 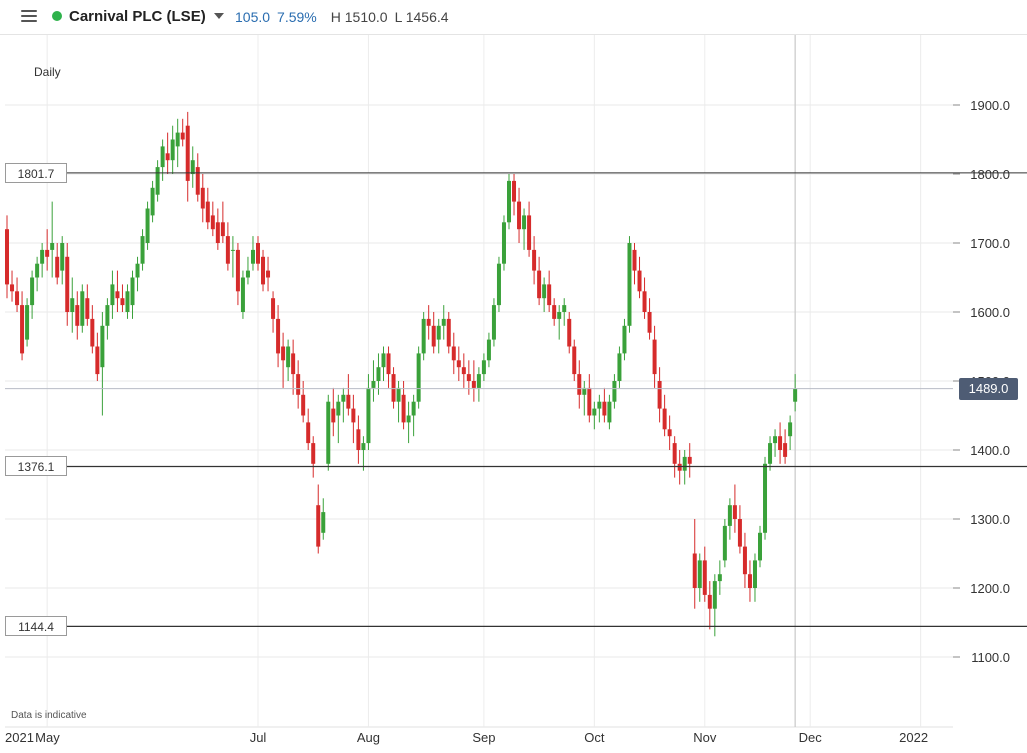 I want to click on y-tick-label: 1200.0, so click(x=990, y=588).